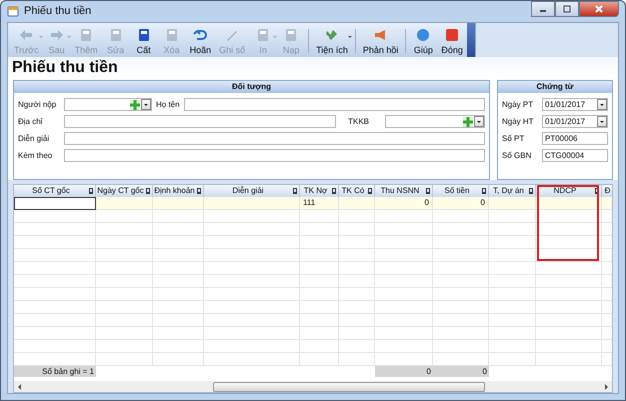  I want to click on window-title: Phiếu thu tiền, so click(58, 11).